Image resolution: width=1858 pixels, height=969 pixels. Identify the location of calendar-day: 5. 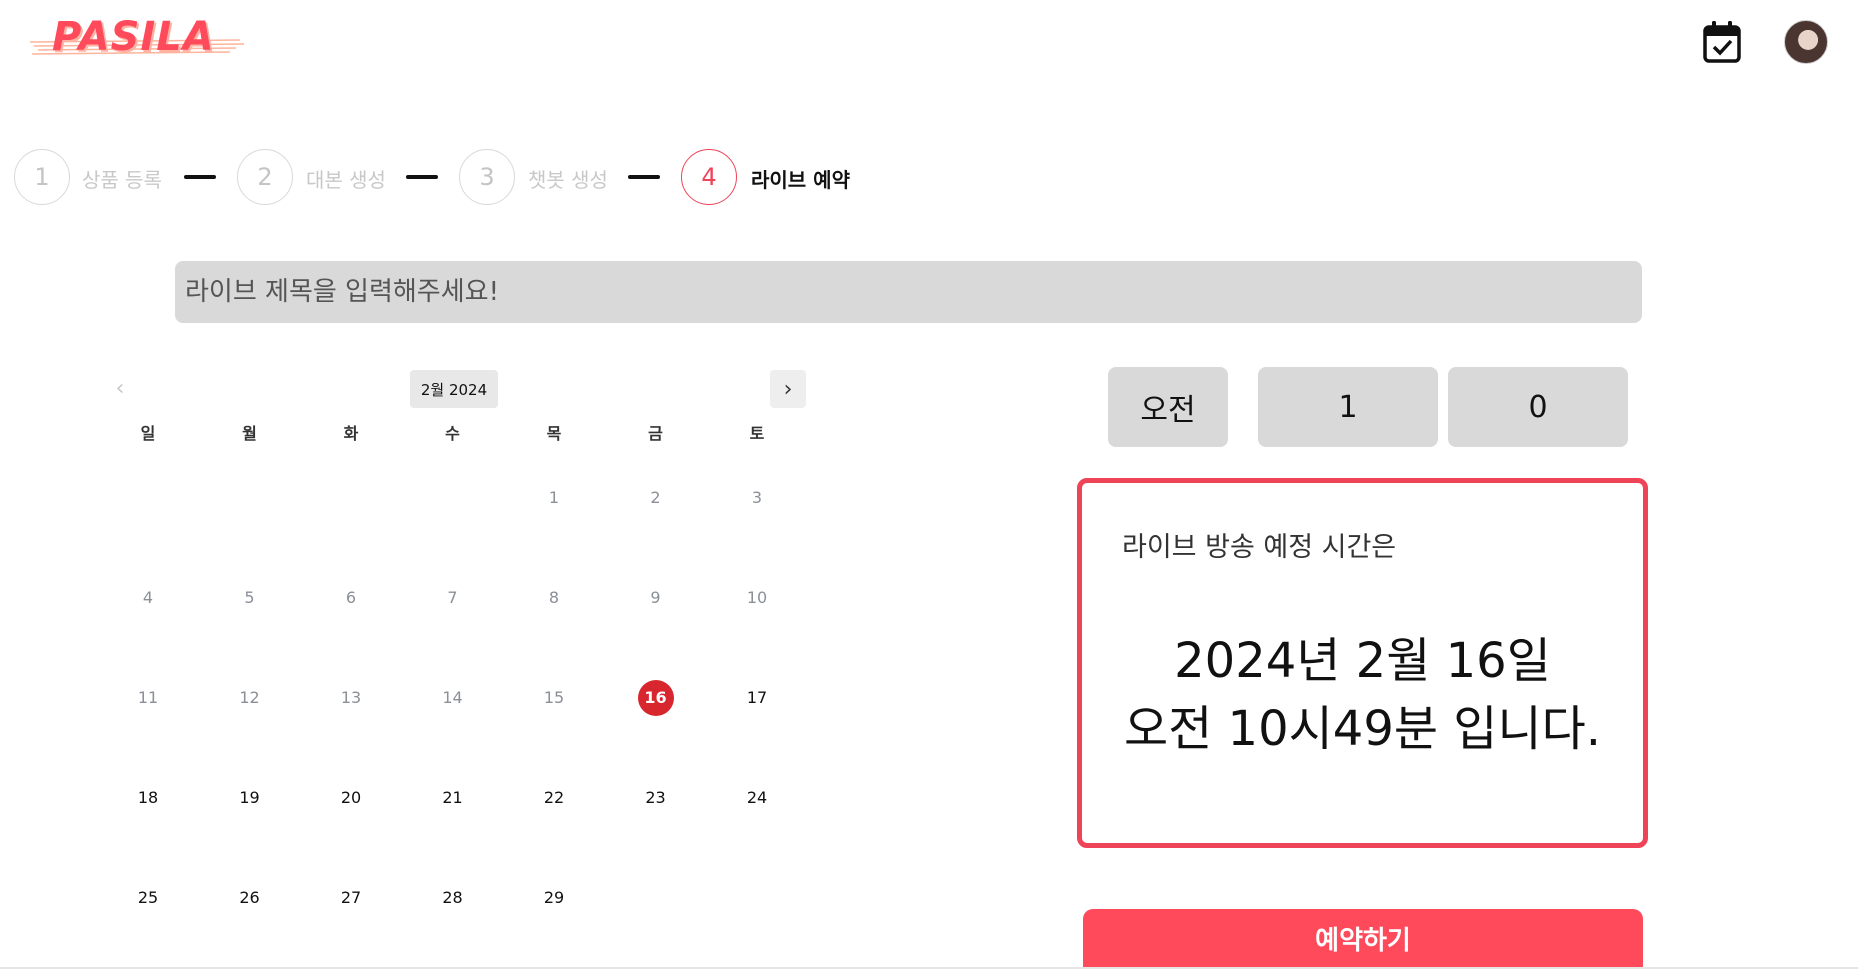
(250, 598).